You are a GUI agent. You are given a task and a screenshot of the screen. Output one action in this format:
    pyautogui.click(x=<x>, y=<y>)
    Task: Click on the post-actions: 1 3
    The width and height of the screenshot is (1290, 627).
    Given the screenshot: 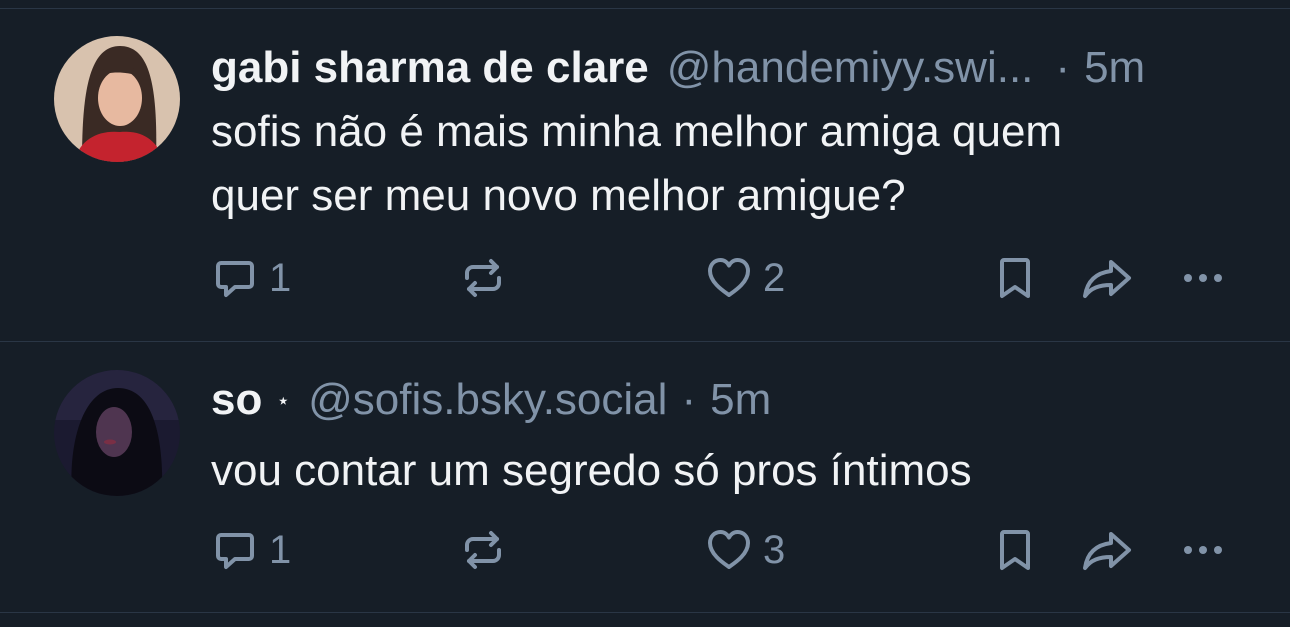 What is the action you would take?
    pyautogui.click(x=750, y=550)
    